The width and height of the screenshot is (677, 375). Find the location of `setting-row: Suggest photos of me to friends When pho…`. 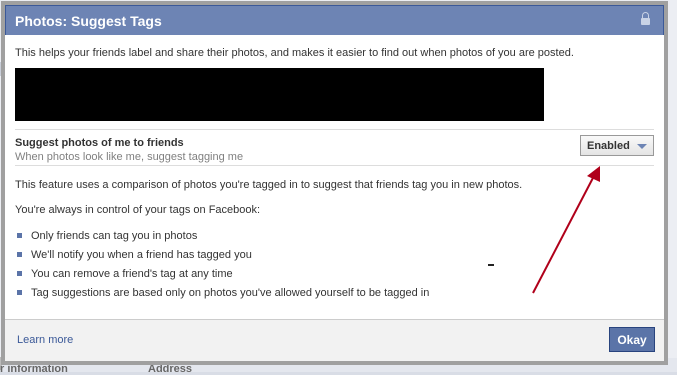

setting-row: Suggest photos of me to friends When pho… is located at coordinates (334, 147).